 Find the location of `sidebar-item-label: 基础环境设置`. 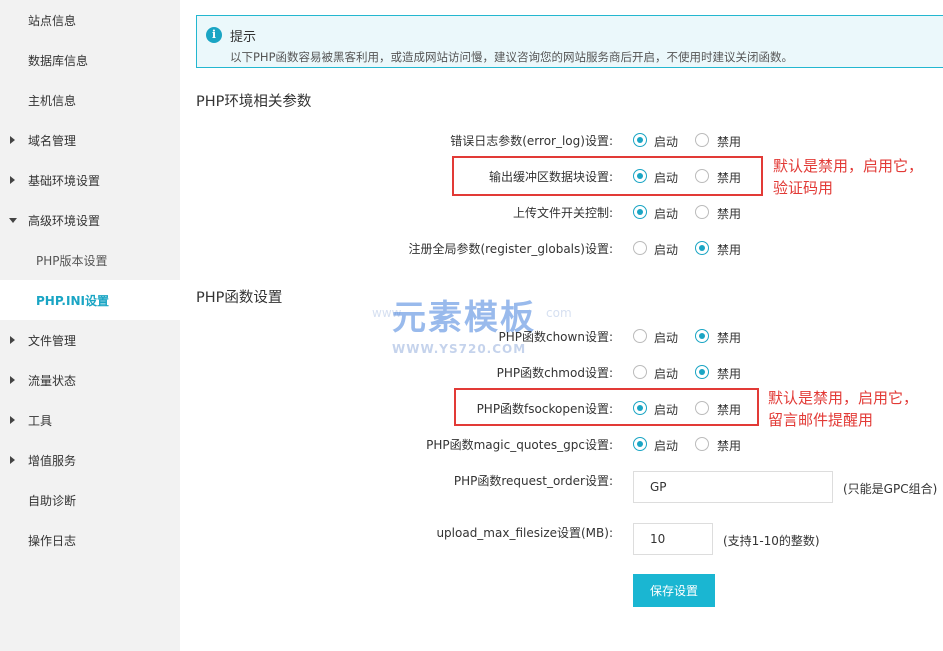

sidebar-item-label: 基础环境设置 is located at coordinates (64, 181).